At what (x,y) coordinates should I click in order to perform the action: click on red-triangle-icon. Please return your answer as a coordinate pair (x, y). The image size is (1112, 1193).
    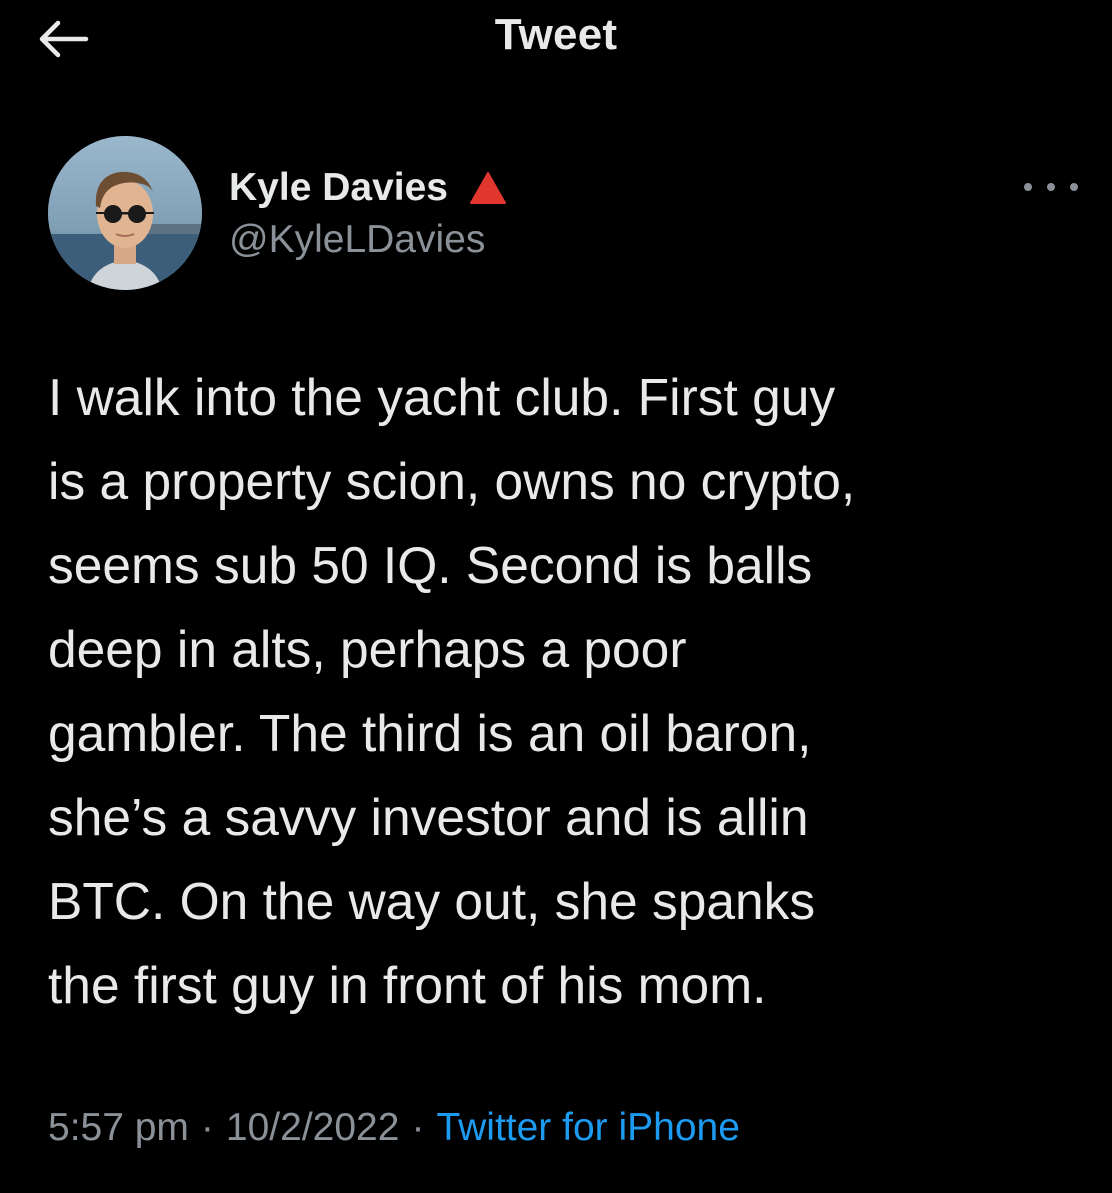
    Looking at the image, I should click on (487, 188).